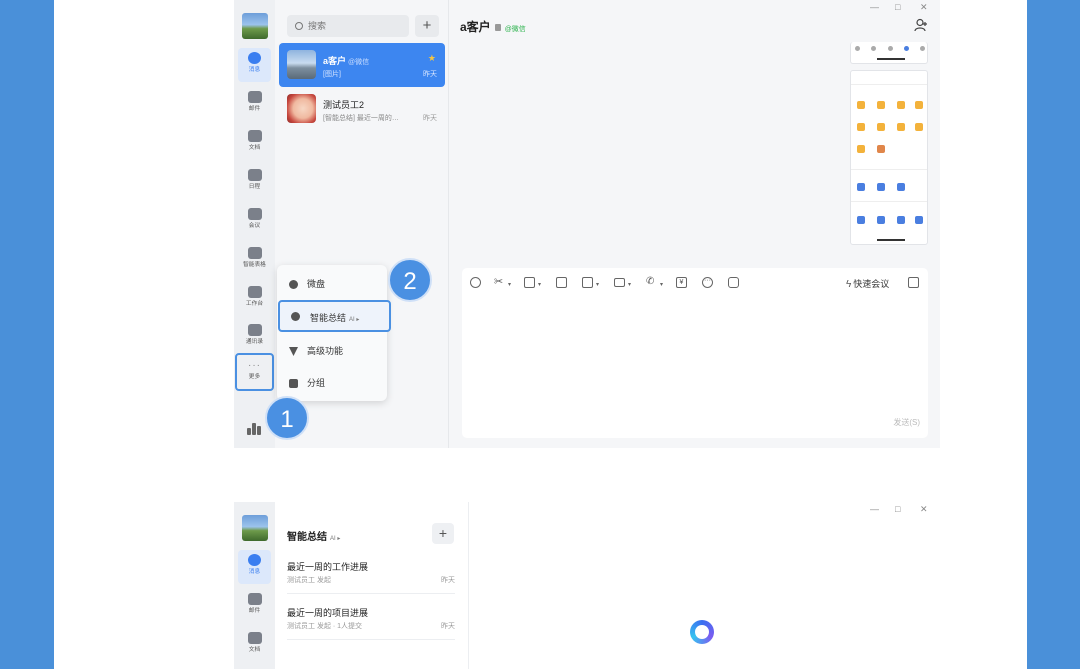  What do you see at coordinates (475, 27) in the screenshot?
I see `chat-title: a客户` at bounding box center [475, 27].